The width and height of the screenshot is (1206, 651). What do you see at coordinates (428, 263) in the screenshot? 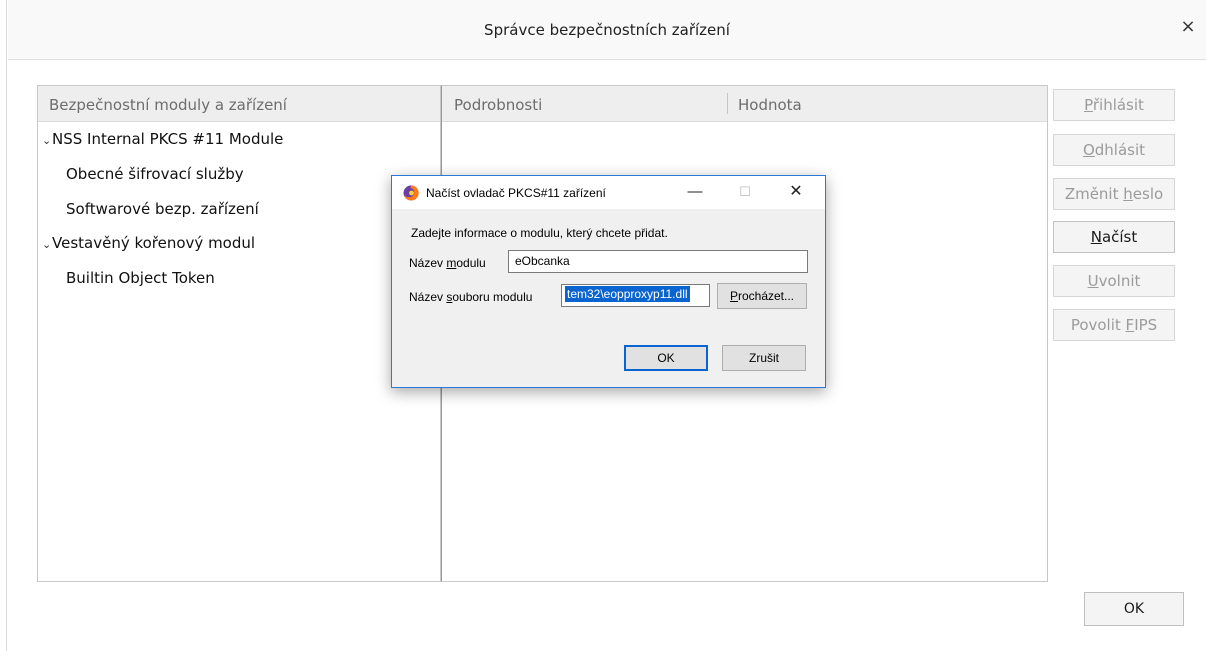
I see `module-name-label-pre: Název` at bounding box center [428, 263].